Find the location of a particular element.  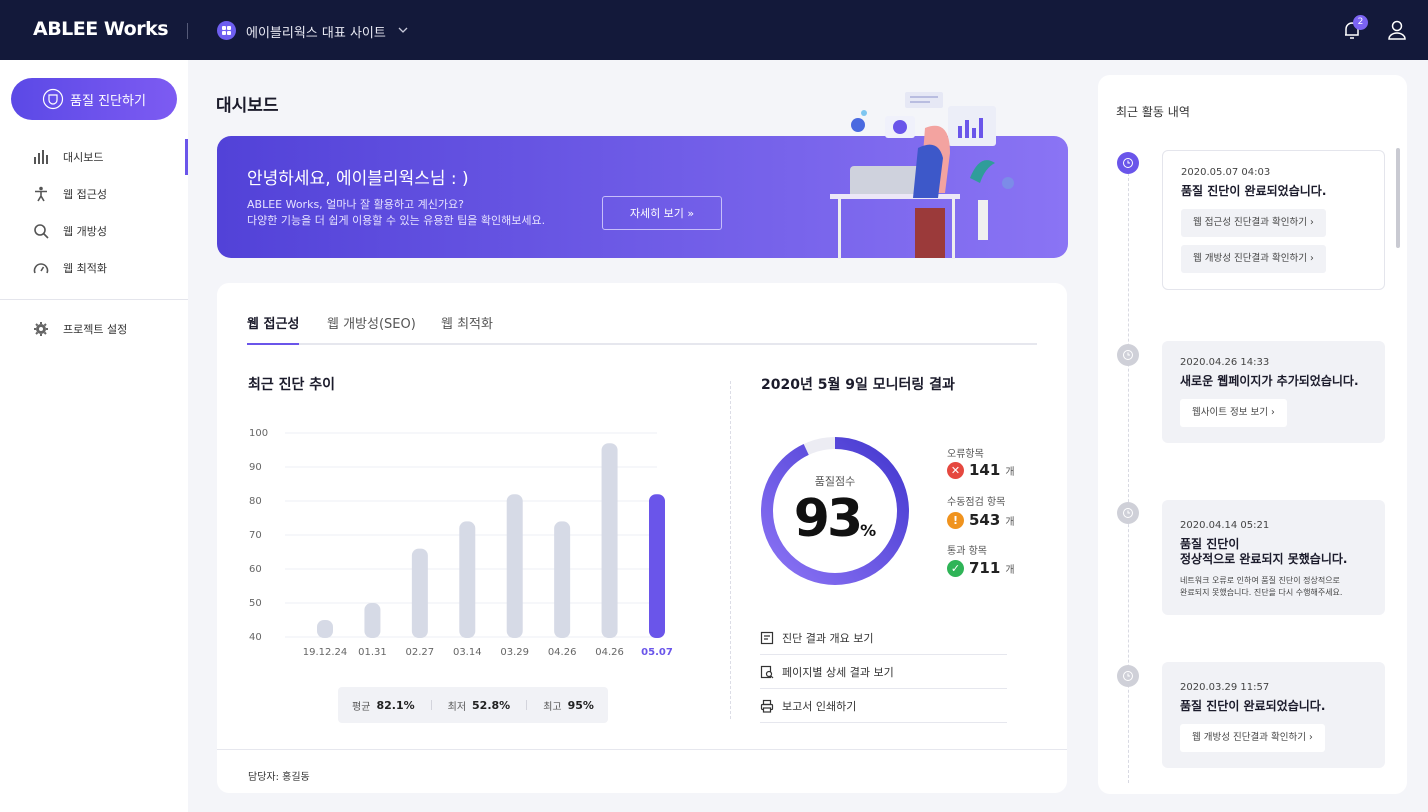

sidebar-item-project-settings: 프로젝트 설정 is located at coordinates (94, 329).